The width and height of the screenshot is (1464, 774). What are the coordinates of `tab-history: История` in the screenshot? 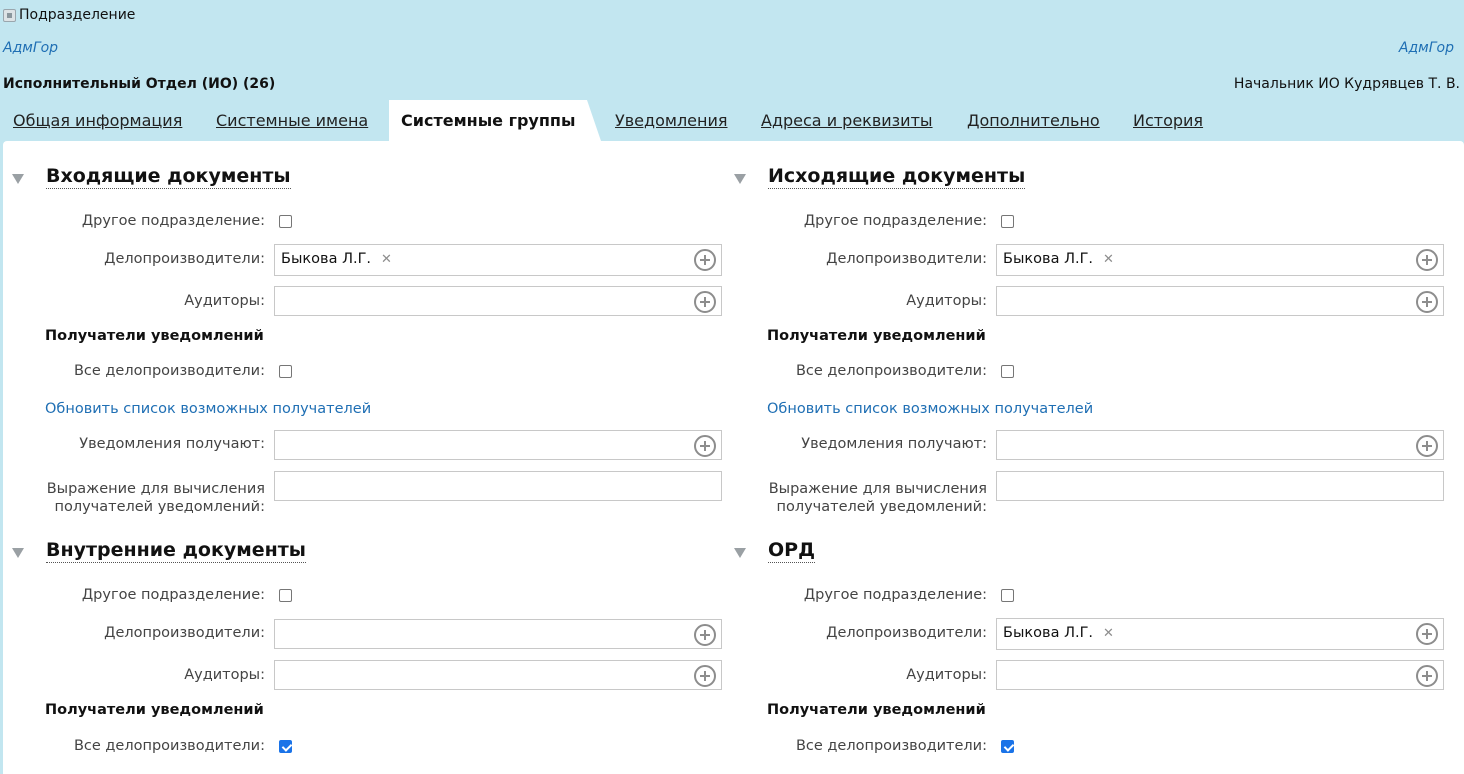 It's located at (1168, 120).